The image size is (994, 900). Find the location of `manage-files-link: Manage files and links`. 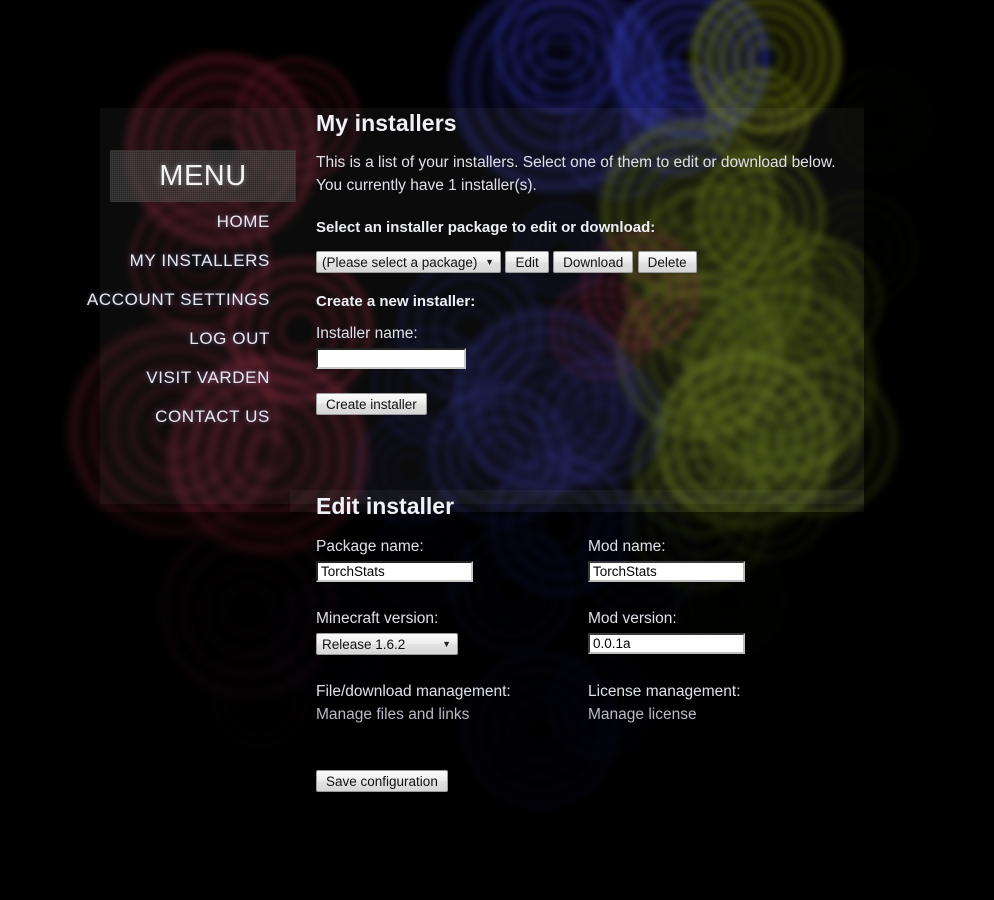

manage-files-link: Manage files and links is located at coordinates (392, 714).